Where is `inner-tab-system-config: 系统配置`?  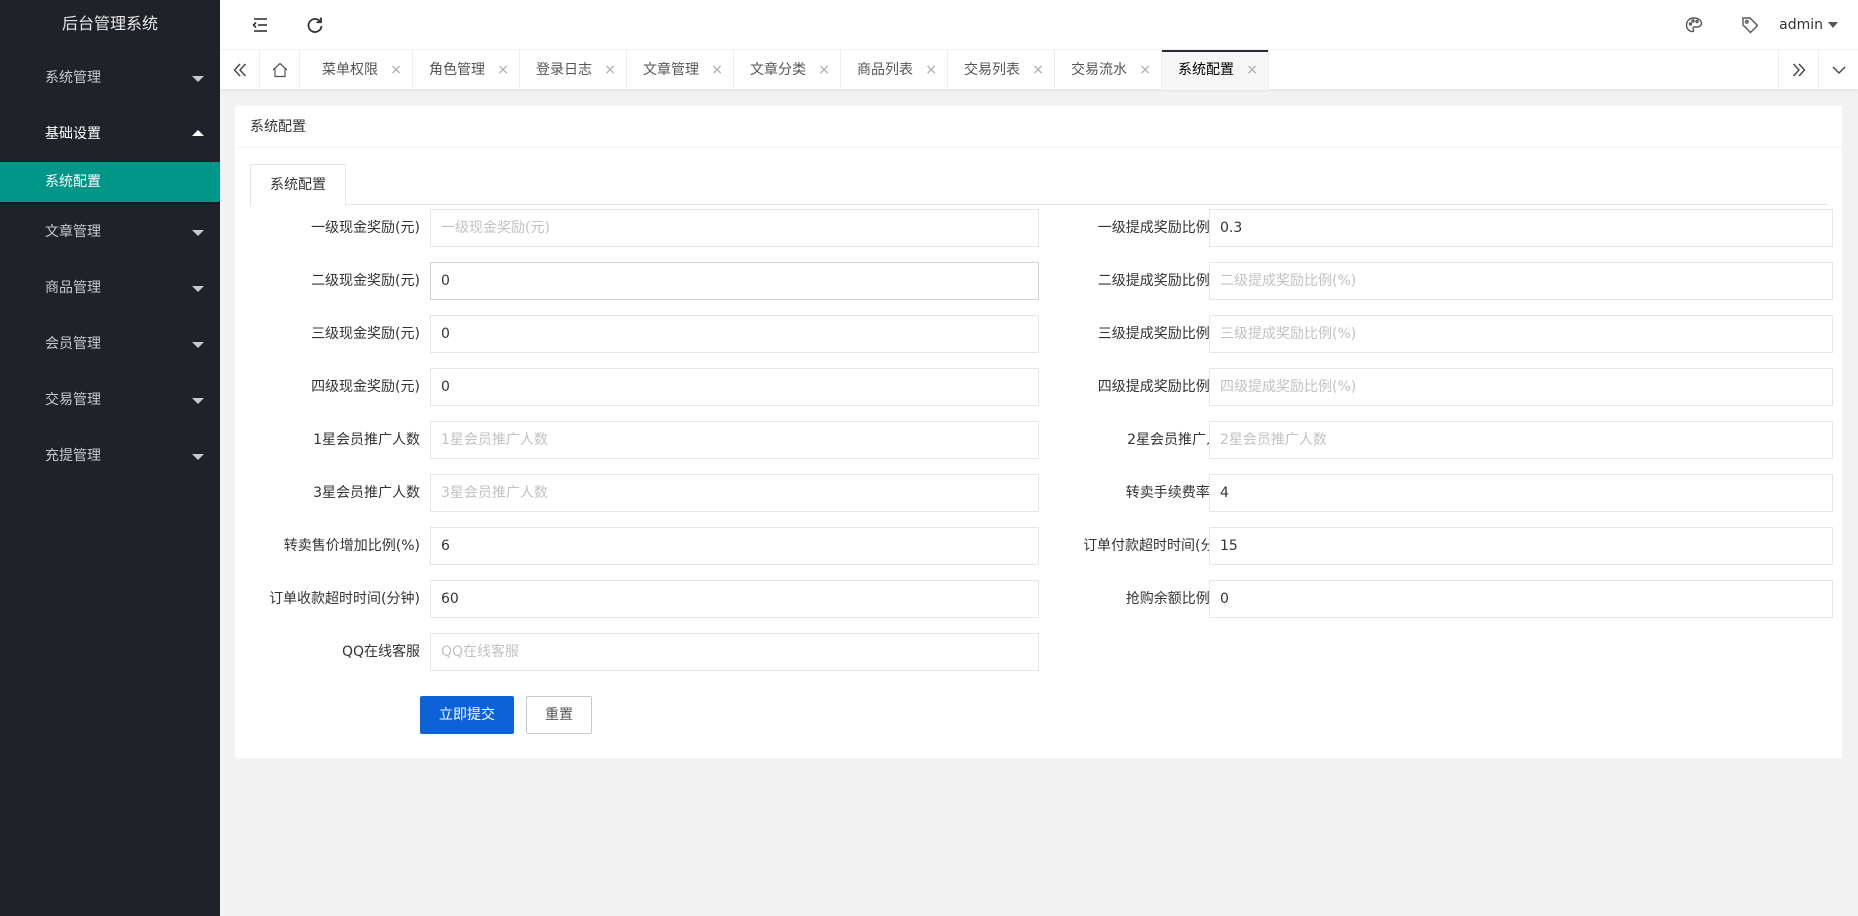
inner-tab-system-config: 系统配置 is located at coordinates (298, 185).